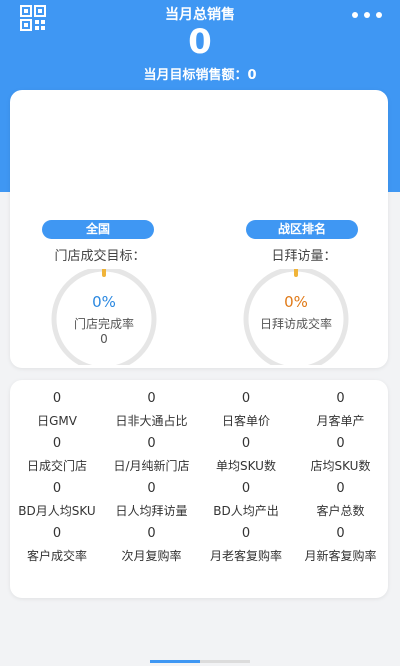  Describe the element at coordinates (200, 75) in the screenshot. I see `monthly-target-text: 当月目标销售额：0` at that location.